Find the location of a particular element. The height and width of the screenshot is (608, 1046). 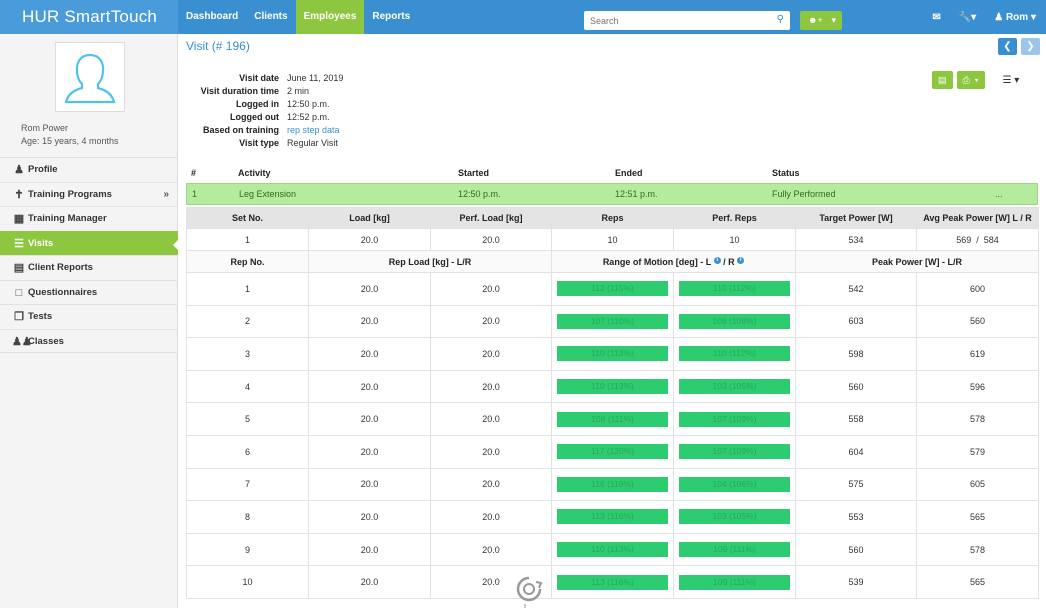

col-peak-power: Peak Power [W] - L/R is located at coordinates (917, 261).